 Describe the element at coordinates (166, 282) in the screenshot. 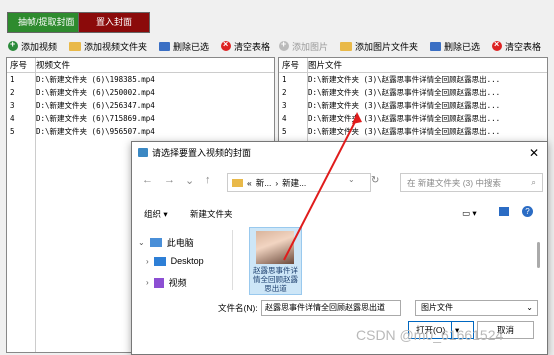

I see `nav-item-videos: › 视频` at that location.